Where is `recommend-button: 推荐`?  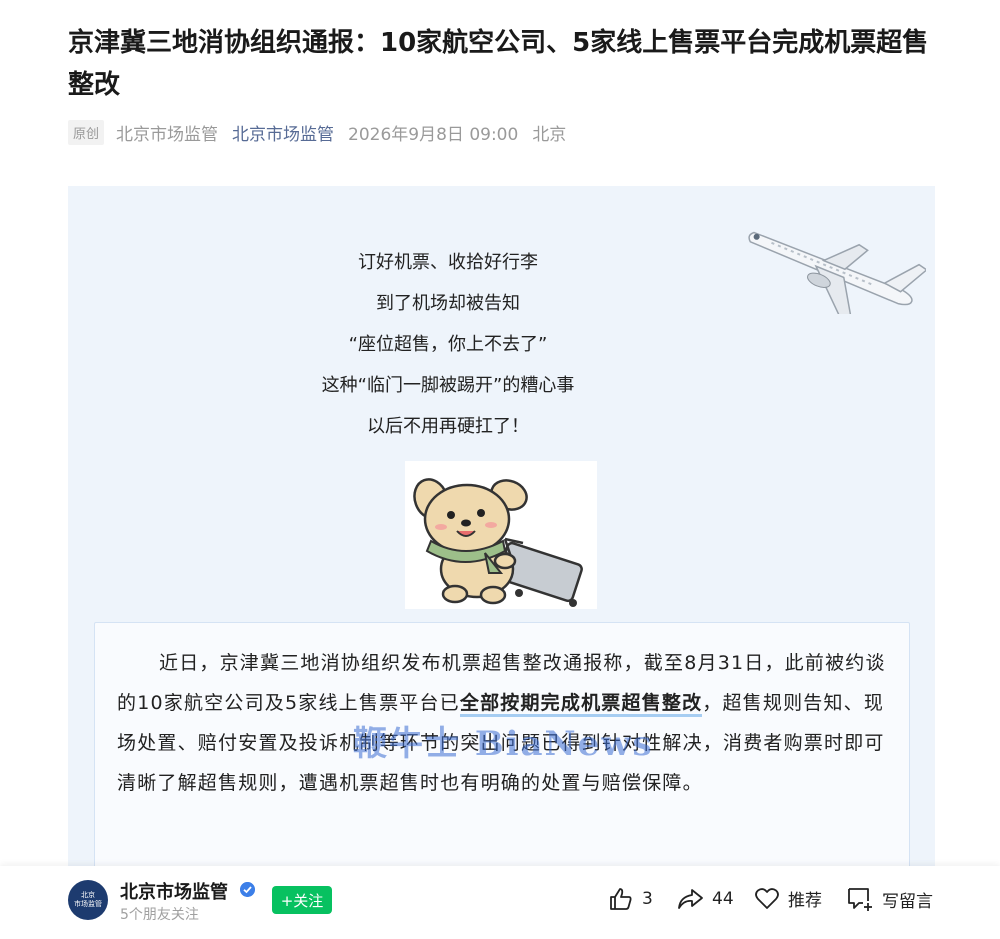 recommend-button: 推荐 is located at coordinates (788, 898).